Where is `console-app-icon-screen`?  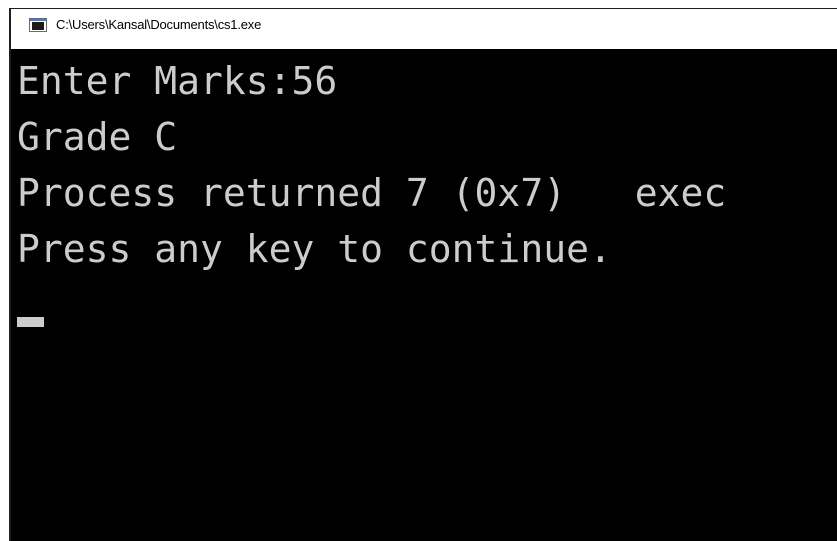 console-app-icon-screen is located at coordinates (38, 26).